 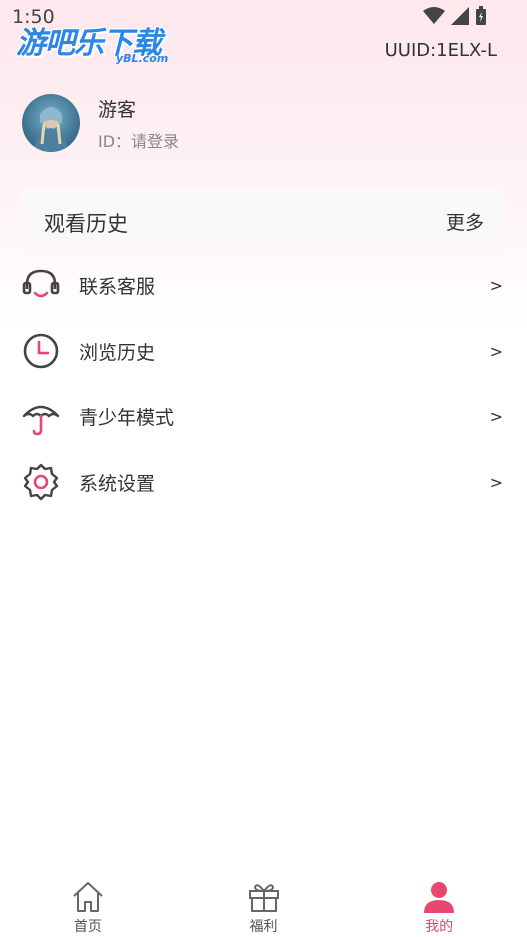 What do you see at coordinates (117, 287) in the screenshot?
I see `menu-item-label: 联系客服` at bounding box center [117, 287].